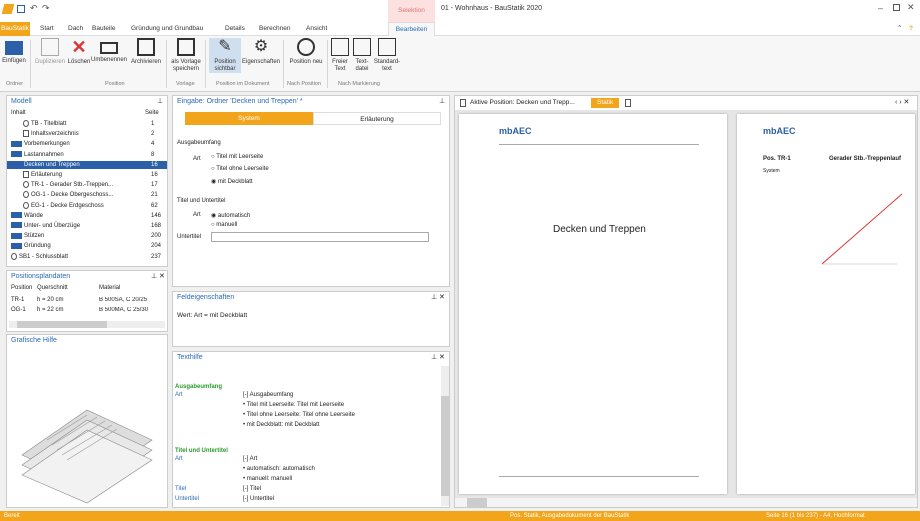  I want to click on radio-mit-deckblatt: ◉ mit Deckblatt, so click(232, 181).